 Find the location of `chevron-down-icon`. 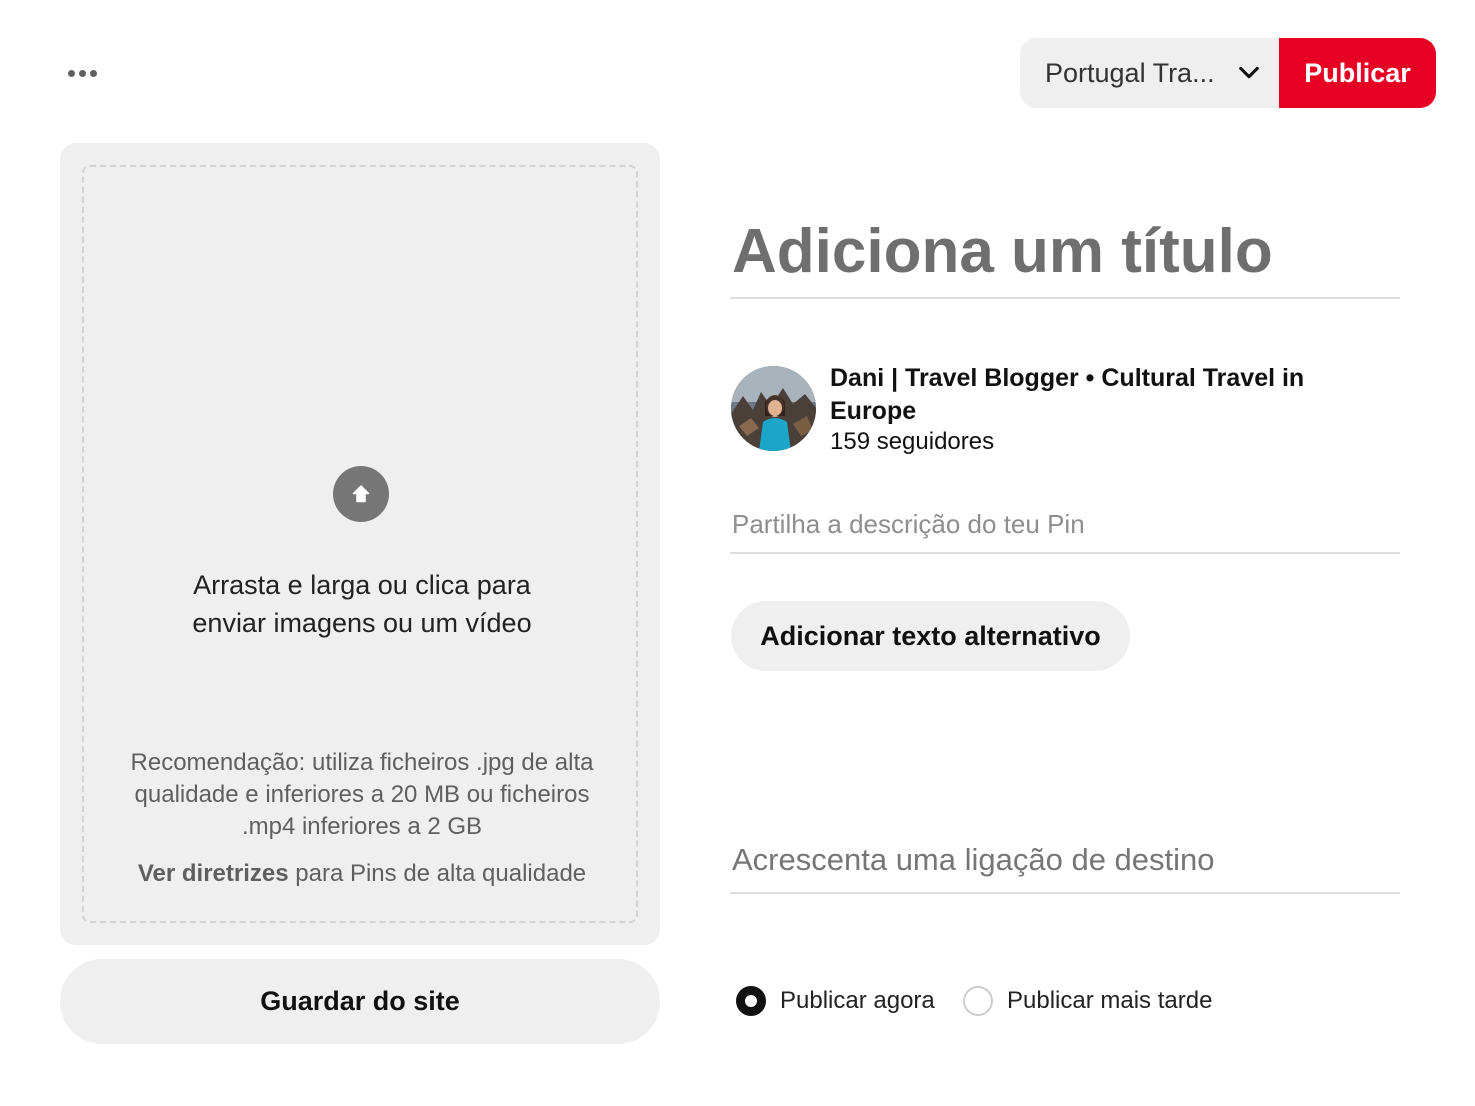

chevron-down-icon is located at coordinates (1249, 72).